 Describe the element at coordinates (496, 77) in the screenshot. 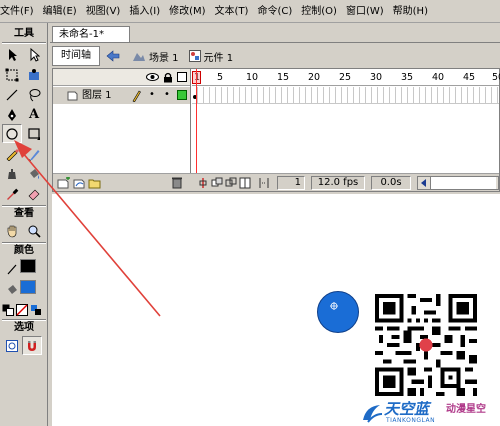

I see `frame-number: 50` at that location.